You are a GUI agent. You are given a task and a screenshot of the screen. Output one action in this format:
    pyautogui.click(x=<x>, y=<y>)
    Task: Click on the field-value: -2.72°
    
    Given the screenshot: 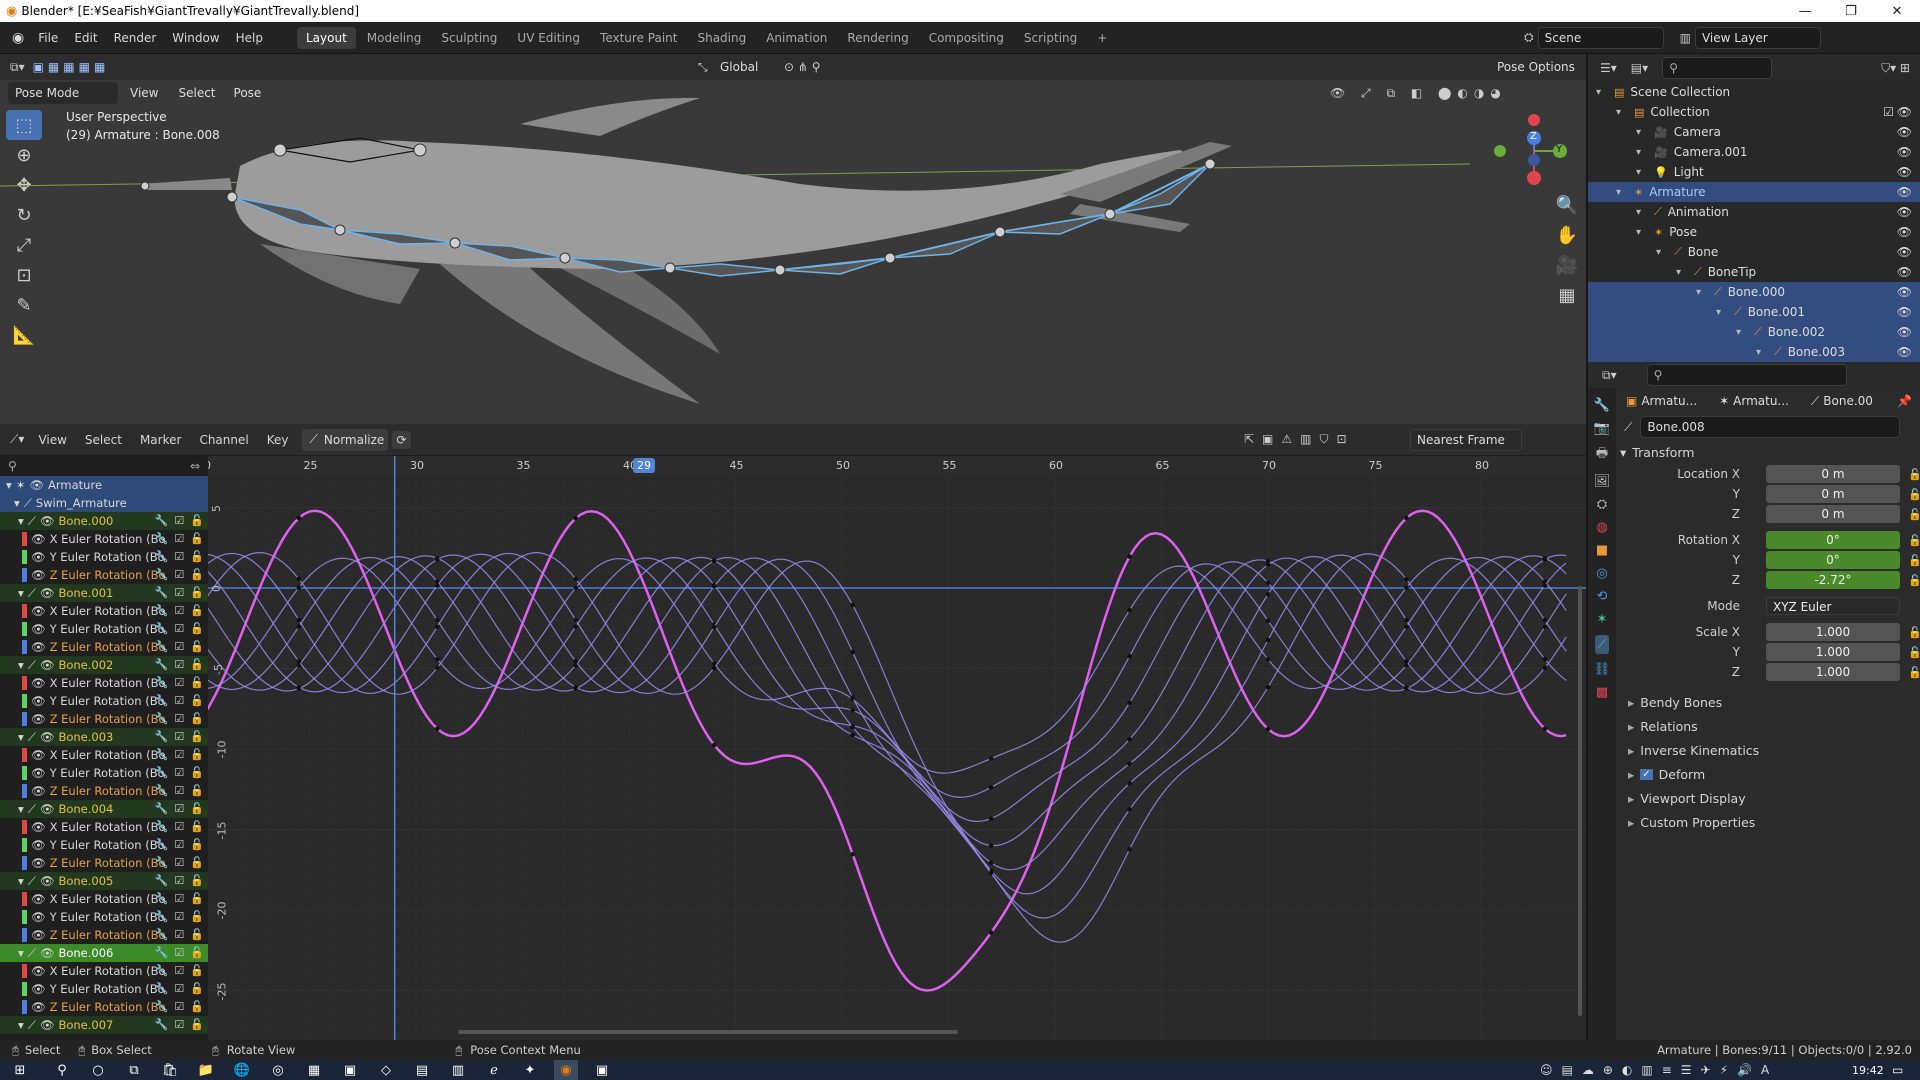 What is the action you would take?
    pyautogui.click(x=1833, y=580)
    